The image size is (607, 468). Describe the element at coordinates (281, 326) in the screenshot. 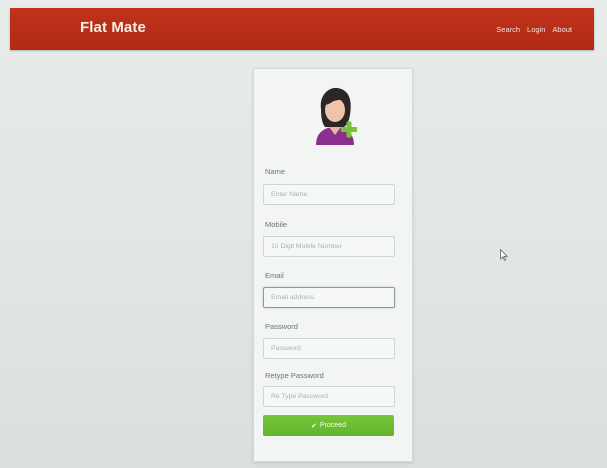

I see `password-label: Password` at that location.